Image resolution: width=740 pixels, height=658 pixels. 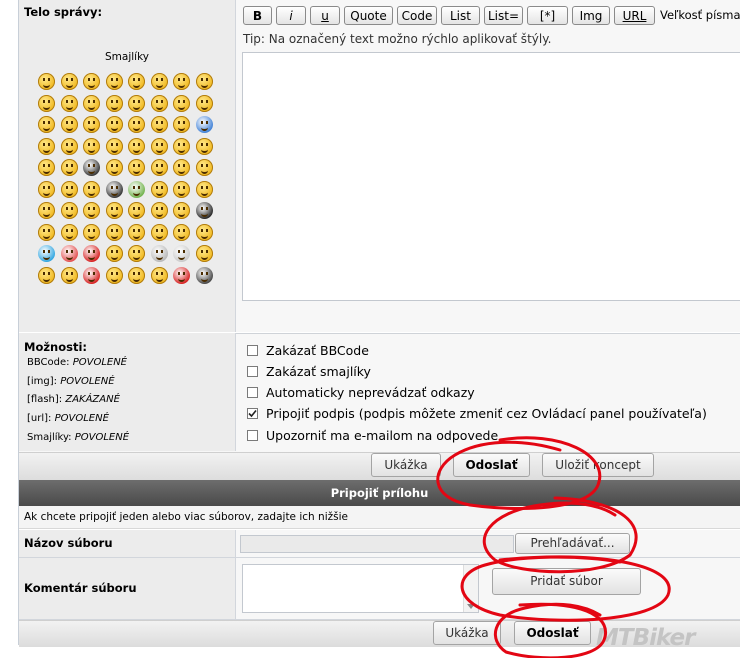 What do you see at coordinates (368, 15) in the screenshot?
I see `quote-button: Quote` at bounding box center [368, 15].